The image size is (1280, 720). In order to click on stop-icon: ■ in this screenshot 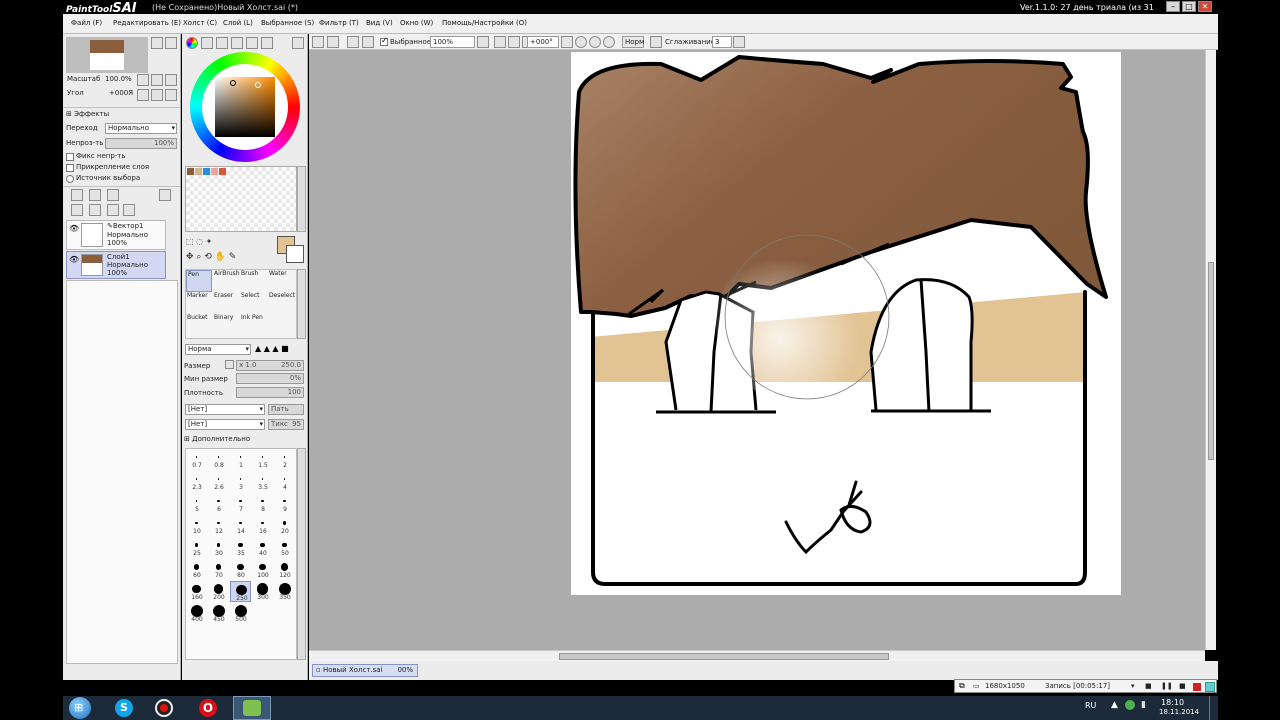, I will do `click(1182, 686)`.